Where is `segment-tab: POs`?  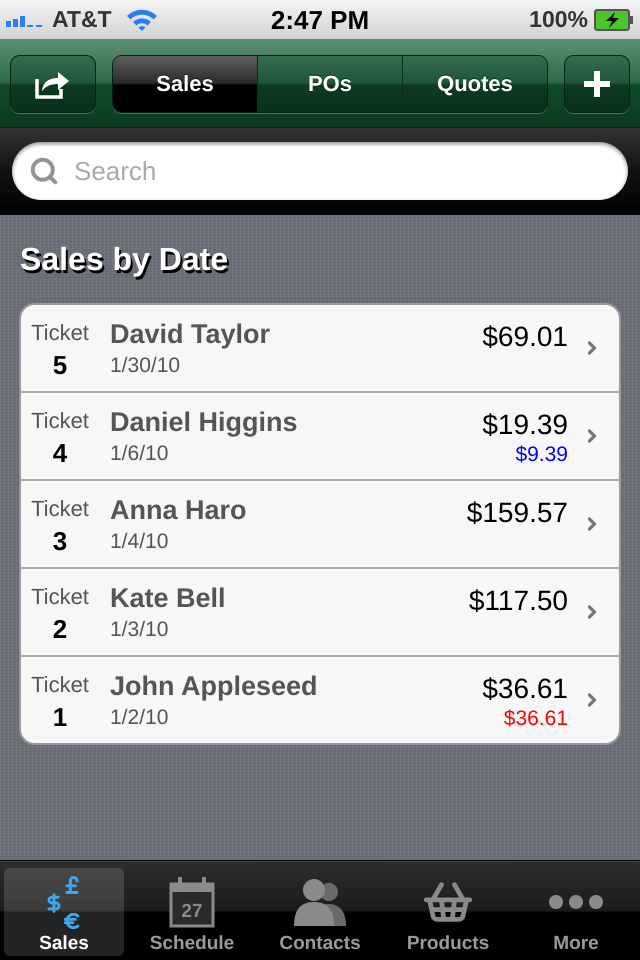
segment-tab: POs is located at coordinates (329, 84).